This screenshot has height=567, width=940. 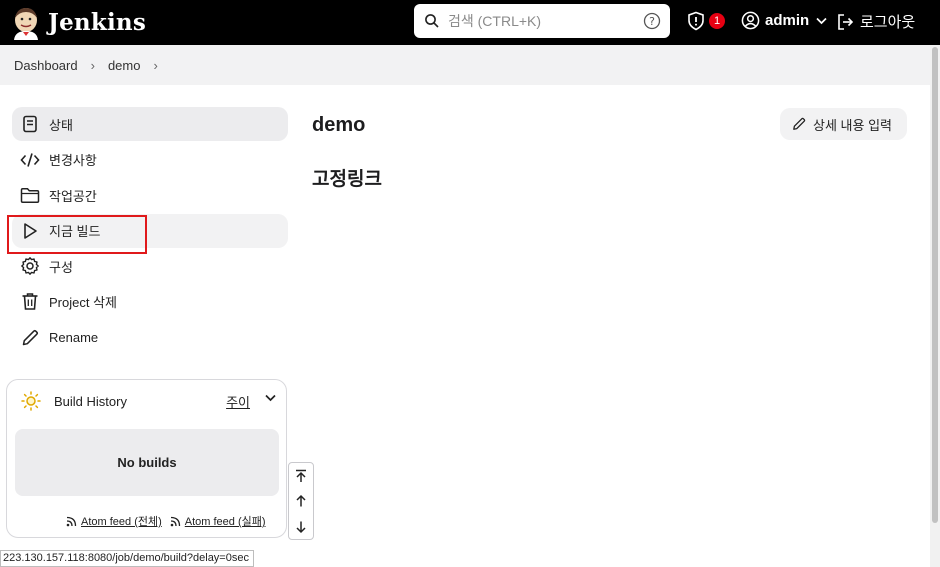 What do you see at coordinates (97, 22) in the screenshot?
I see `brand-name: Jenkins` at bounding box center [97, 22].